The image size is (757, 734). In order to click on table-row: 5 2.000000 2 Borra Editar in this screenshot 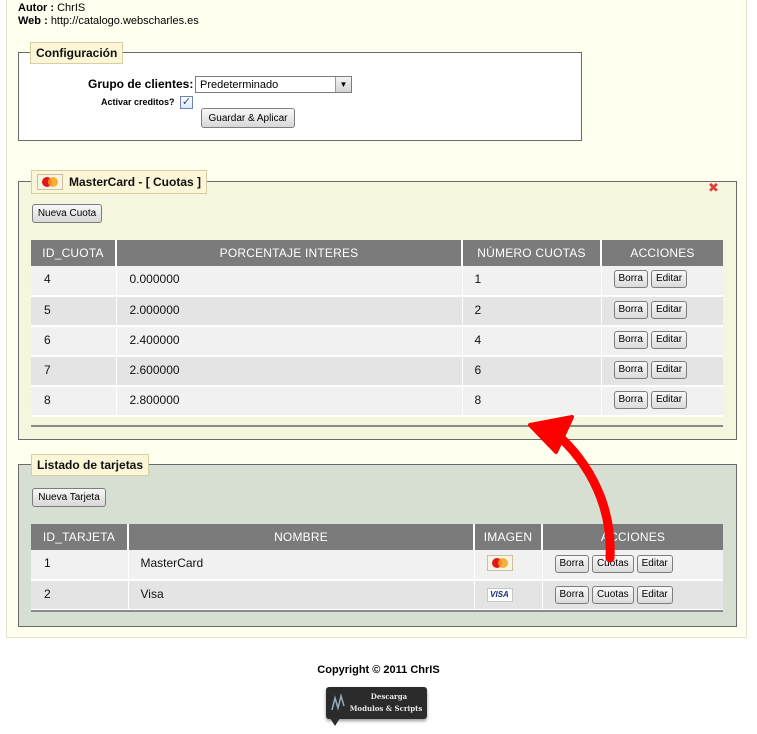, I will do `click(377, 311)`.